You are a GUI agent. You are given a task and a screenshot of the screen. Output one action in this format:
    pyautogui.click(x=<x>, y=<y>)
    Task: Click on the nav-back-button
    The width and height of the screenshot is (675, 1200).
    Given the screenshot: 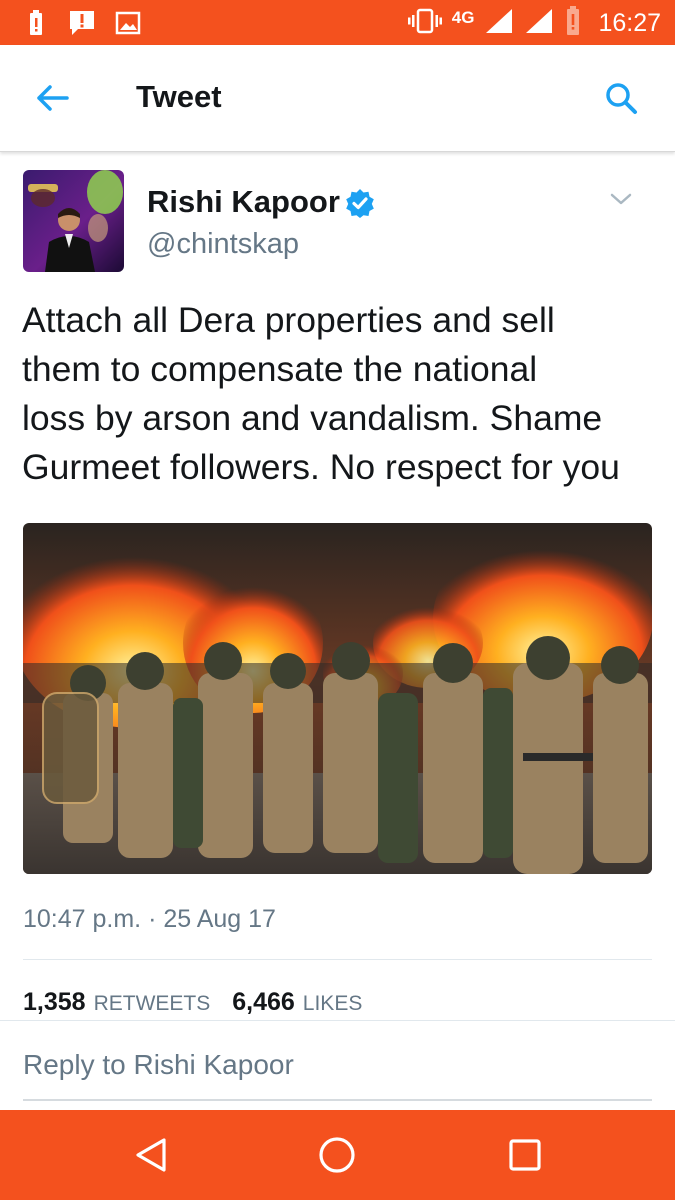 What is the action you would take?
    pyautogui.click(x=151, y=1155)
    